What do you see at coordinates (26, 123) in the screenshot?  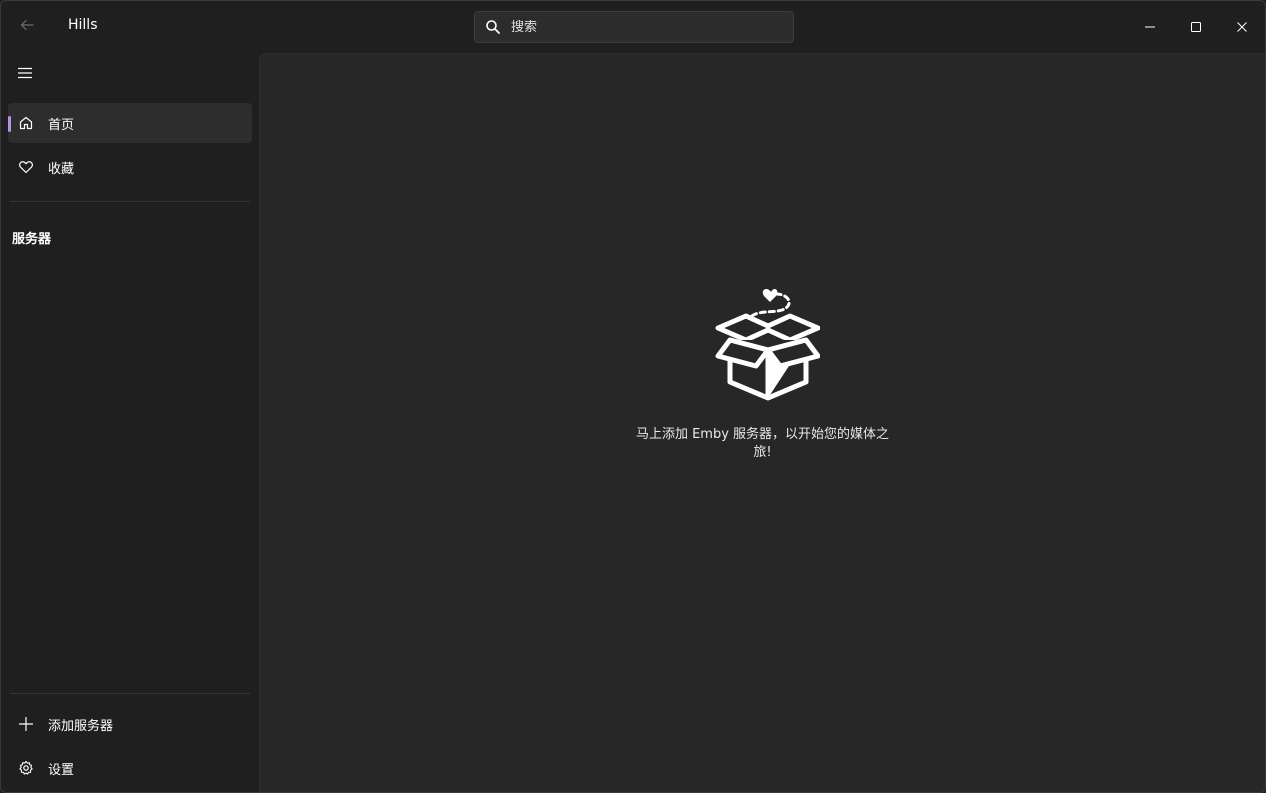 I see `home-icon` at bounding box center [26, 123].